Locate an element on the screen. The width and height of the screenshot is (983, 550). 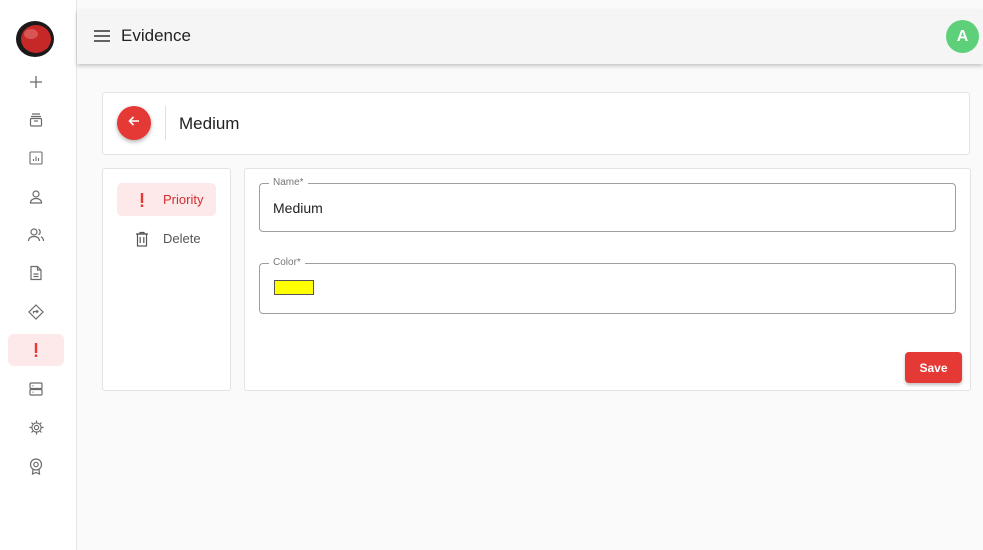
rail-documents-button is located at coordinates (36, 273).